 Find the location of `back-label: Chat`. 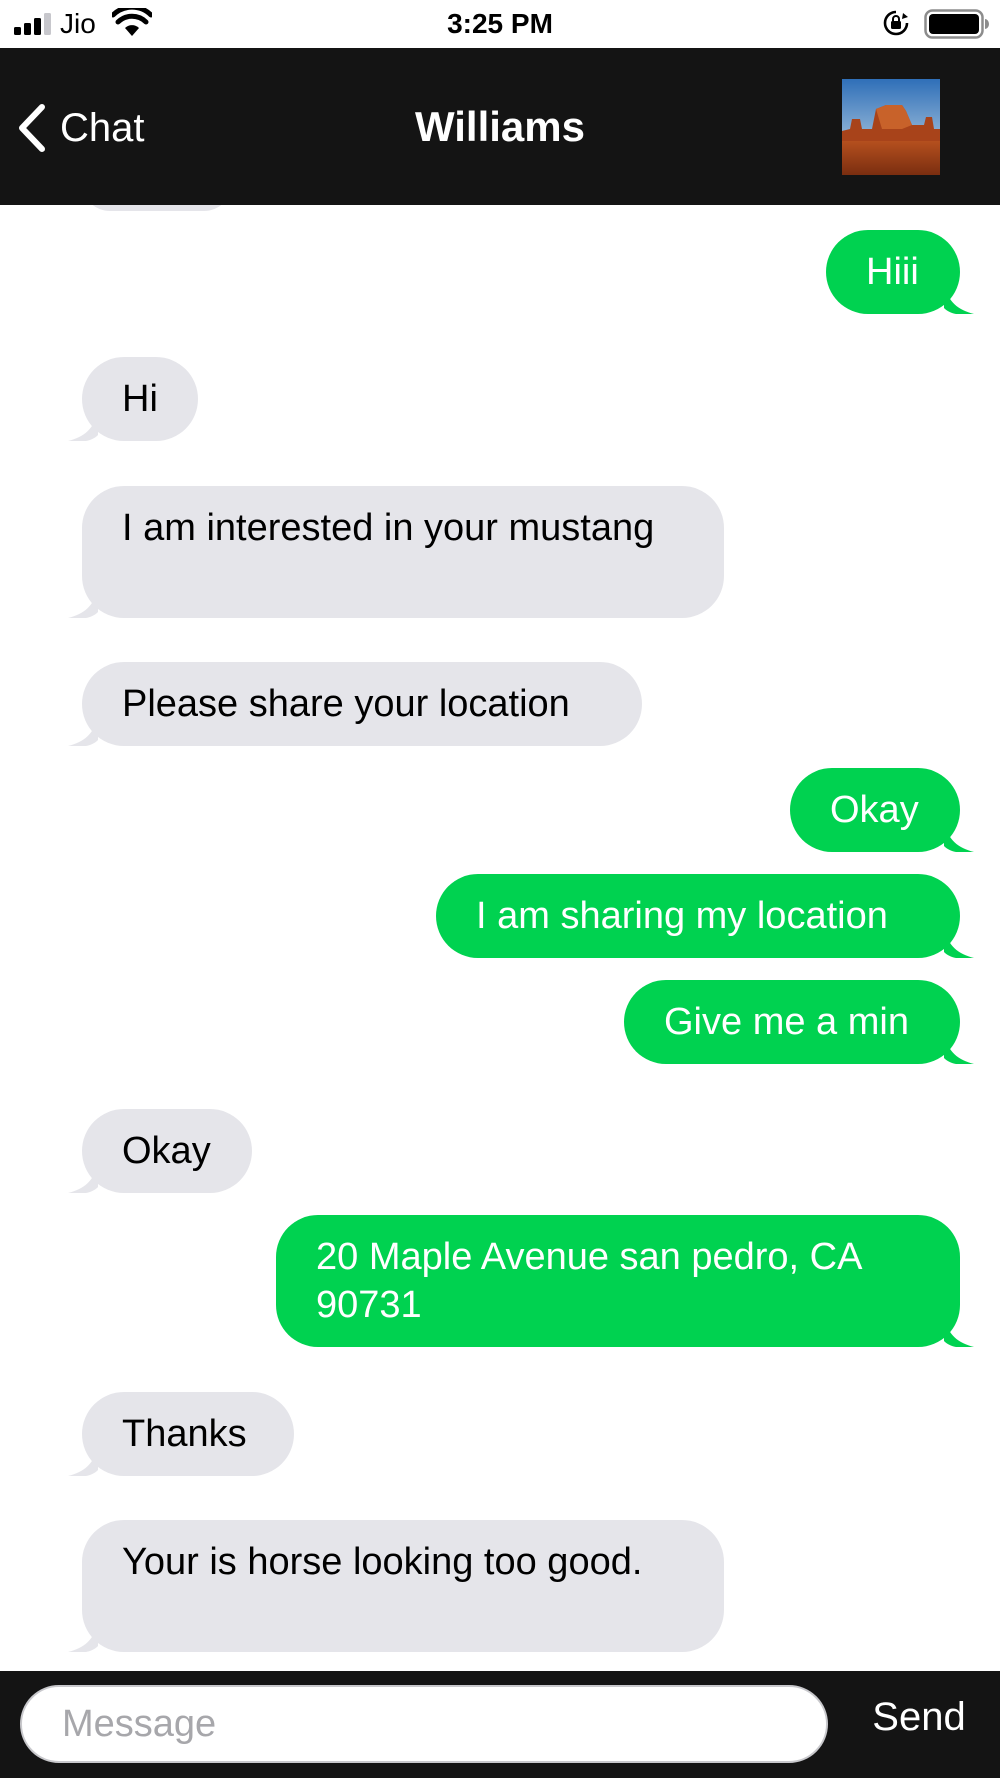

back-label: Chat is located at coordinates (102, 127).